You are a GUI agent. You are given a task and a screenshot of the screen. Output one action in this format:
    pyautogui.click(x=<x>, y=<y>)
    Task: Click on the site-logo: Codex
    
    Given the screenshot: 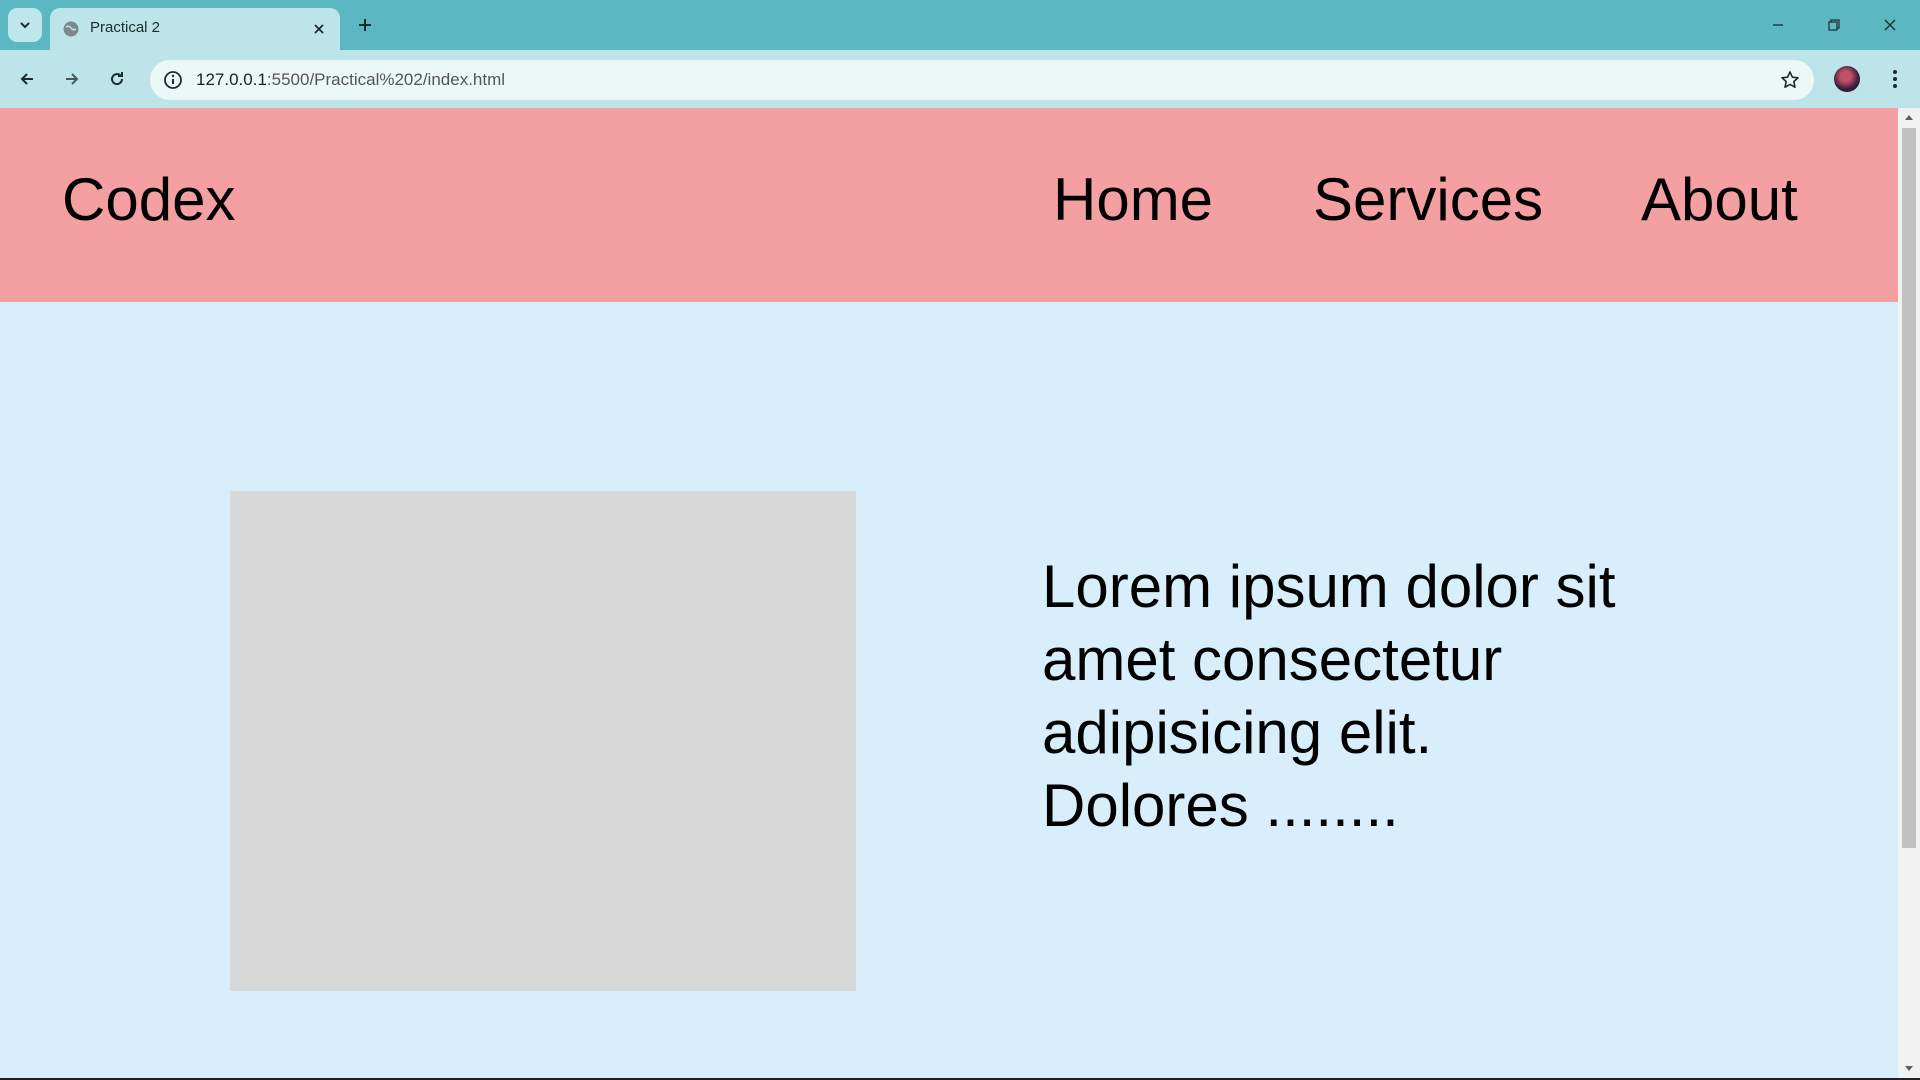 What is the action you would take?
    pyautogui.click(x=148, y=200)
    